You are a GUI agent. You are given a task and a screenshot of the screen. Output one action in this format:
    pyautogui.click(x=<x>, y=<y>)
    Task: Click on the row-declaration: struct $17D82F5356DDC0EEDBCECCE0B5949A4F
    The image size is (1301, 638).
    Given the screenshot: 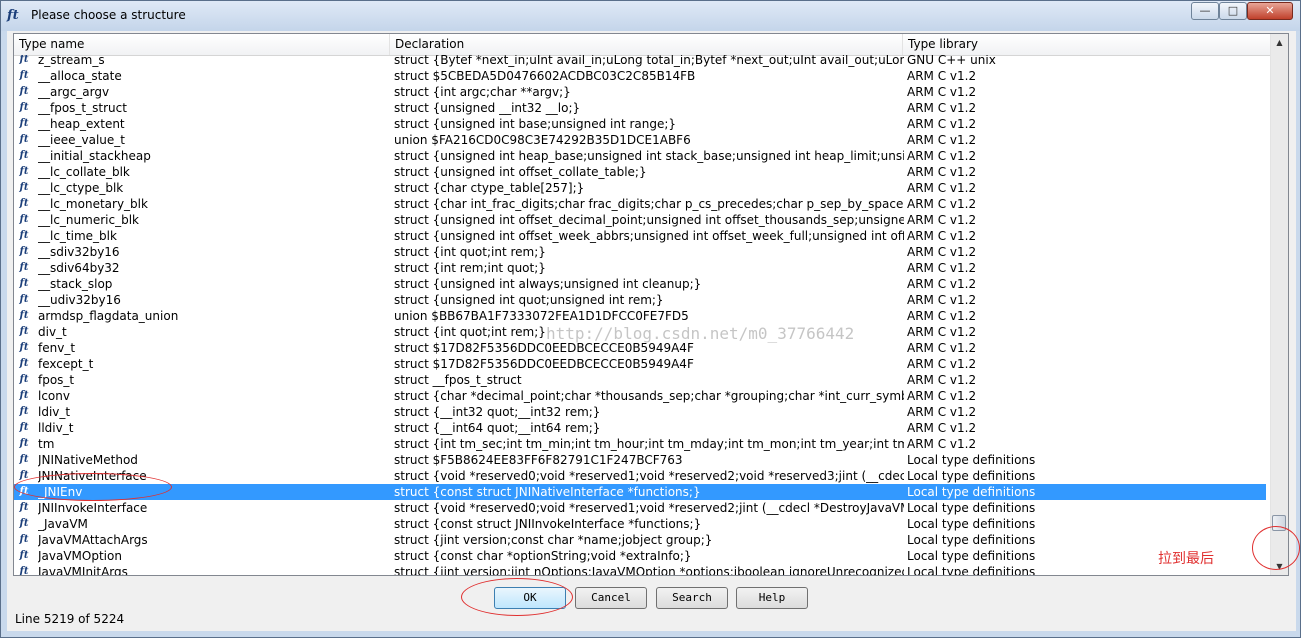 What is the action you would take?
    pyautogui.click(x=544, y=364)
    